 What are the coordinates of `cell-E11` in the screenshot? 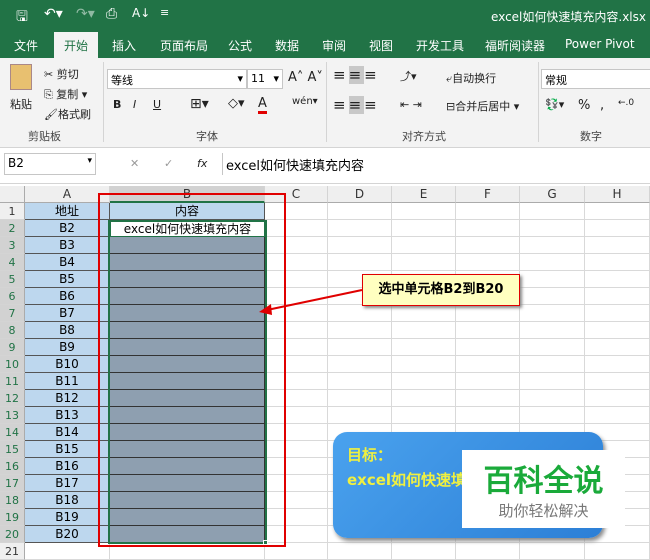 It's located at (424, 381).